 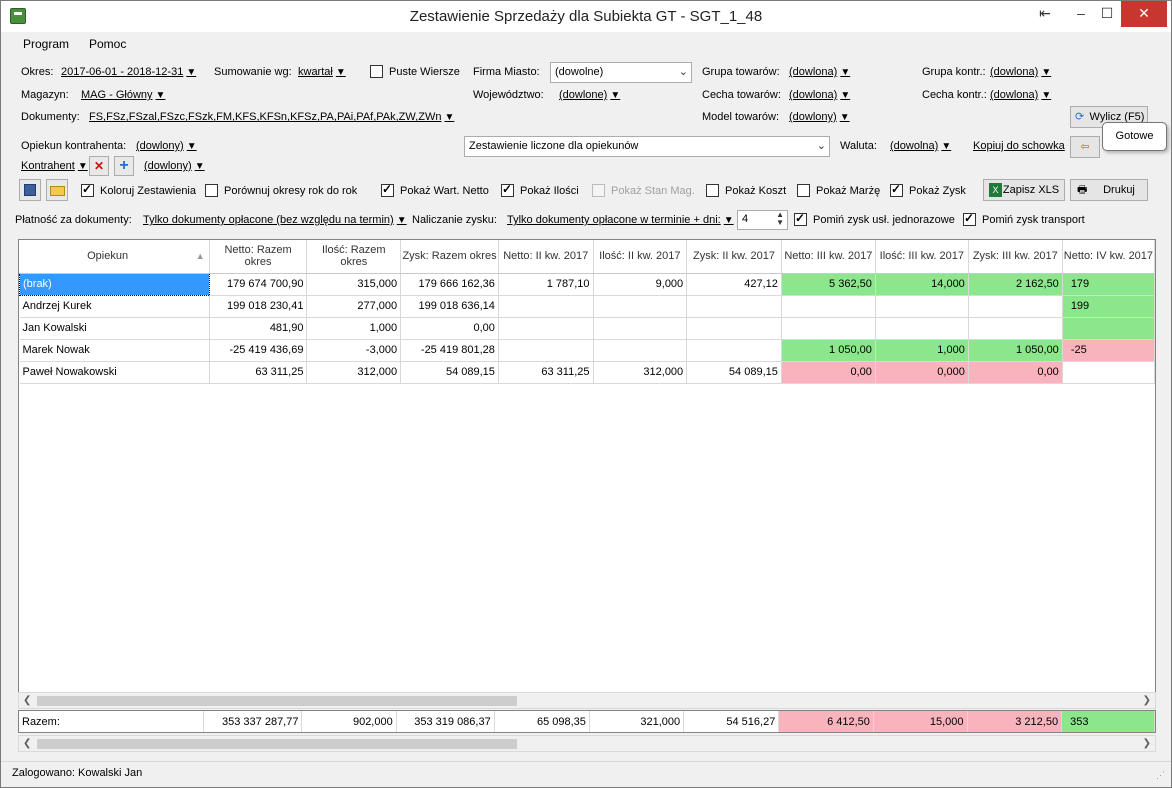 What do you see at coordinates (258, 328) in the screenshot?
I see `table-cell: 481,90` at bounding box center [258, 328].